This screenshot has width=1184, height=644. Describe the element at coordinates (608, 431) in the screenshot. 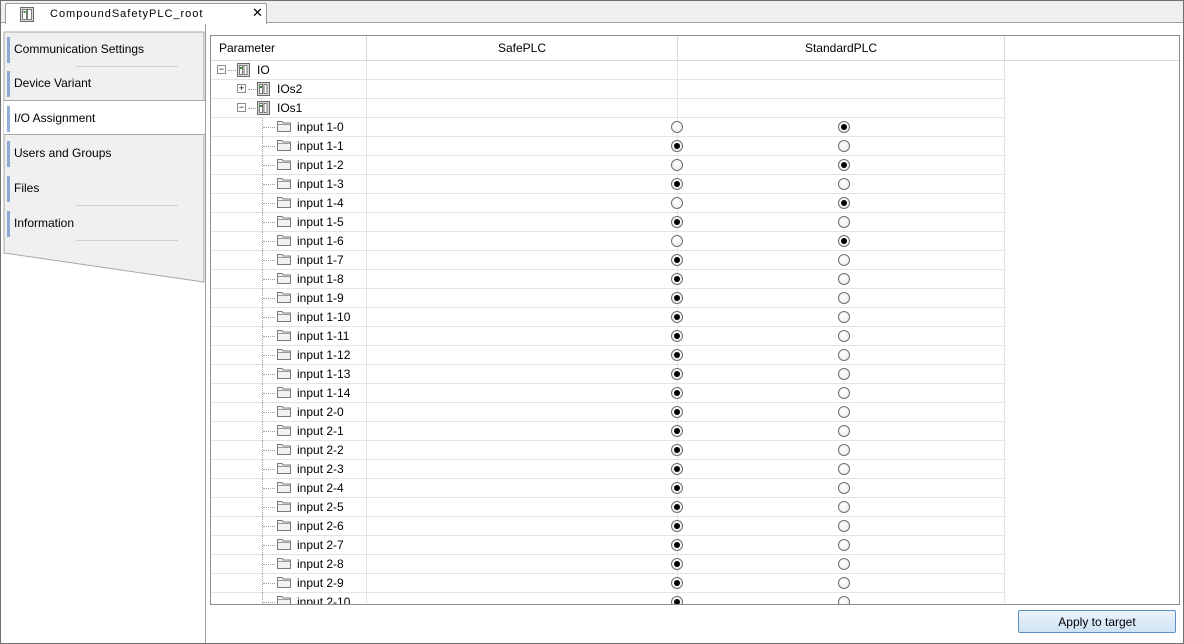

I see `input-row: input 2-1` at that location.